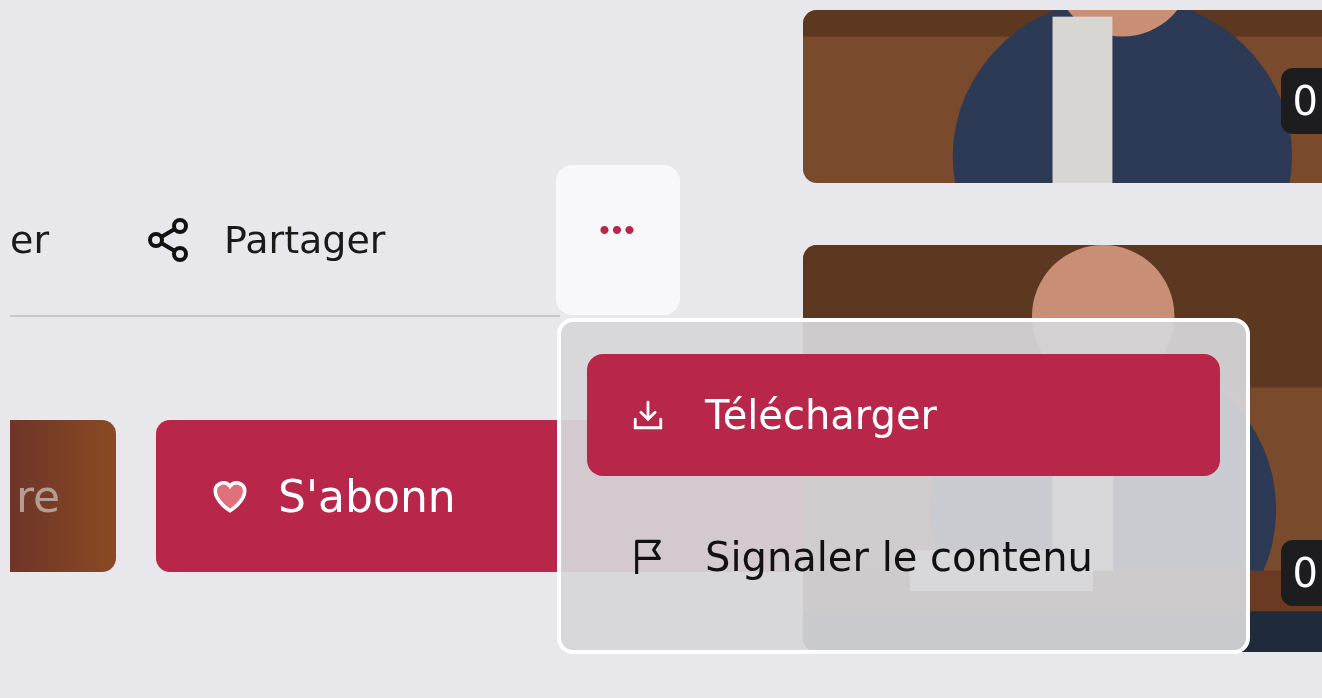 This screenshot has width=1322, height=698. What do you see at coordinates (29, 240) in the screenshot?
I see `action-button: er` at bounding box center [29, 240].